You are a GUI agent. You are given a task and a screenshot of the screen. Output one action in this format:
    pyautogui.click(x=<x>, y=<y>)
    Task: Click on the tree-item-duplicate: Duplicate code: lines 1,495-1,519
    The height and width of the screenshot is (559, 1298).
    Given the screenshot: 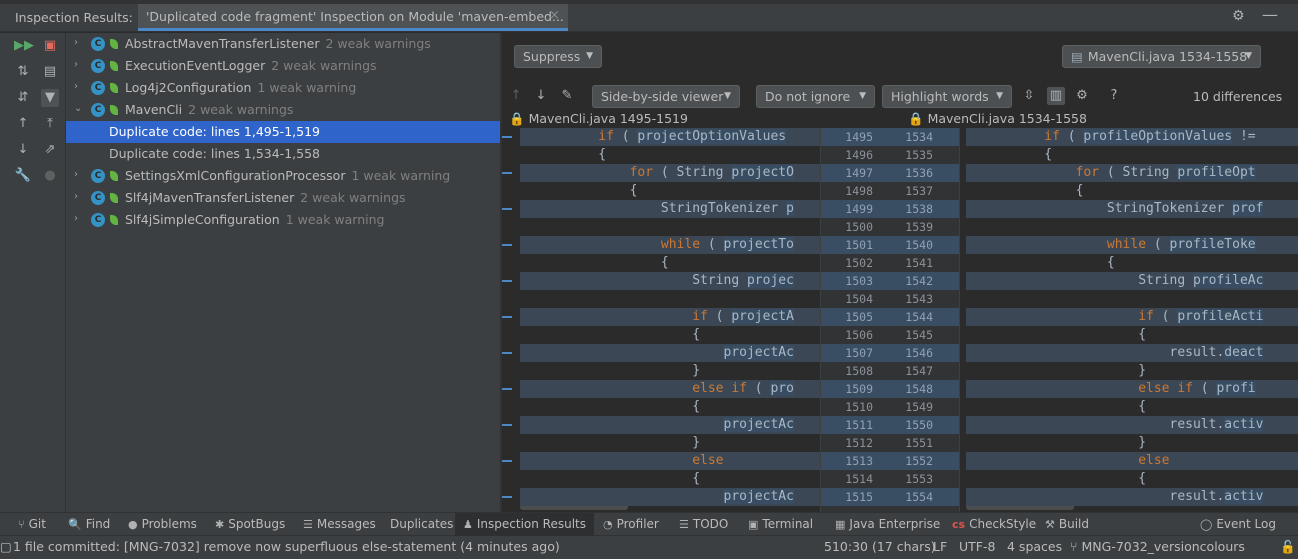 What is the action you would take?
    pyautogui.click(x=283, y=132)
    